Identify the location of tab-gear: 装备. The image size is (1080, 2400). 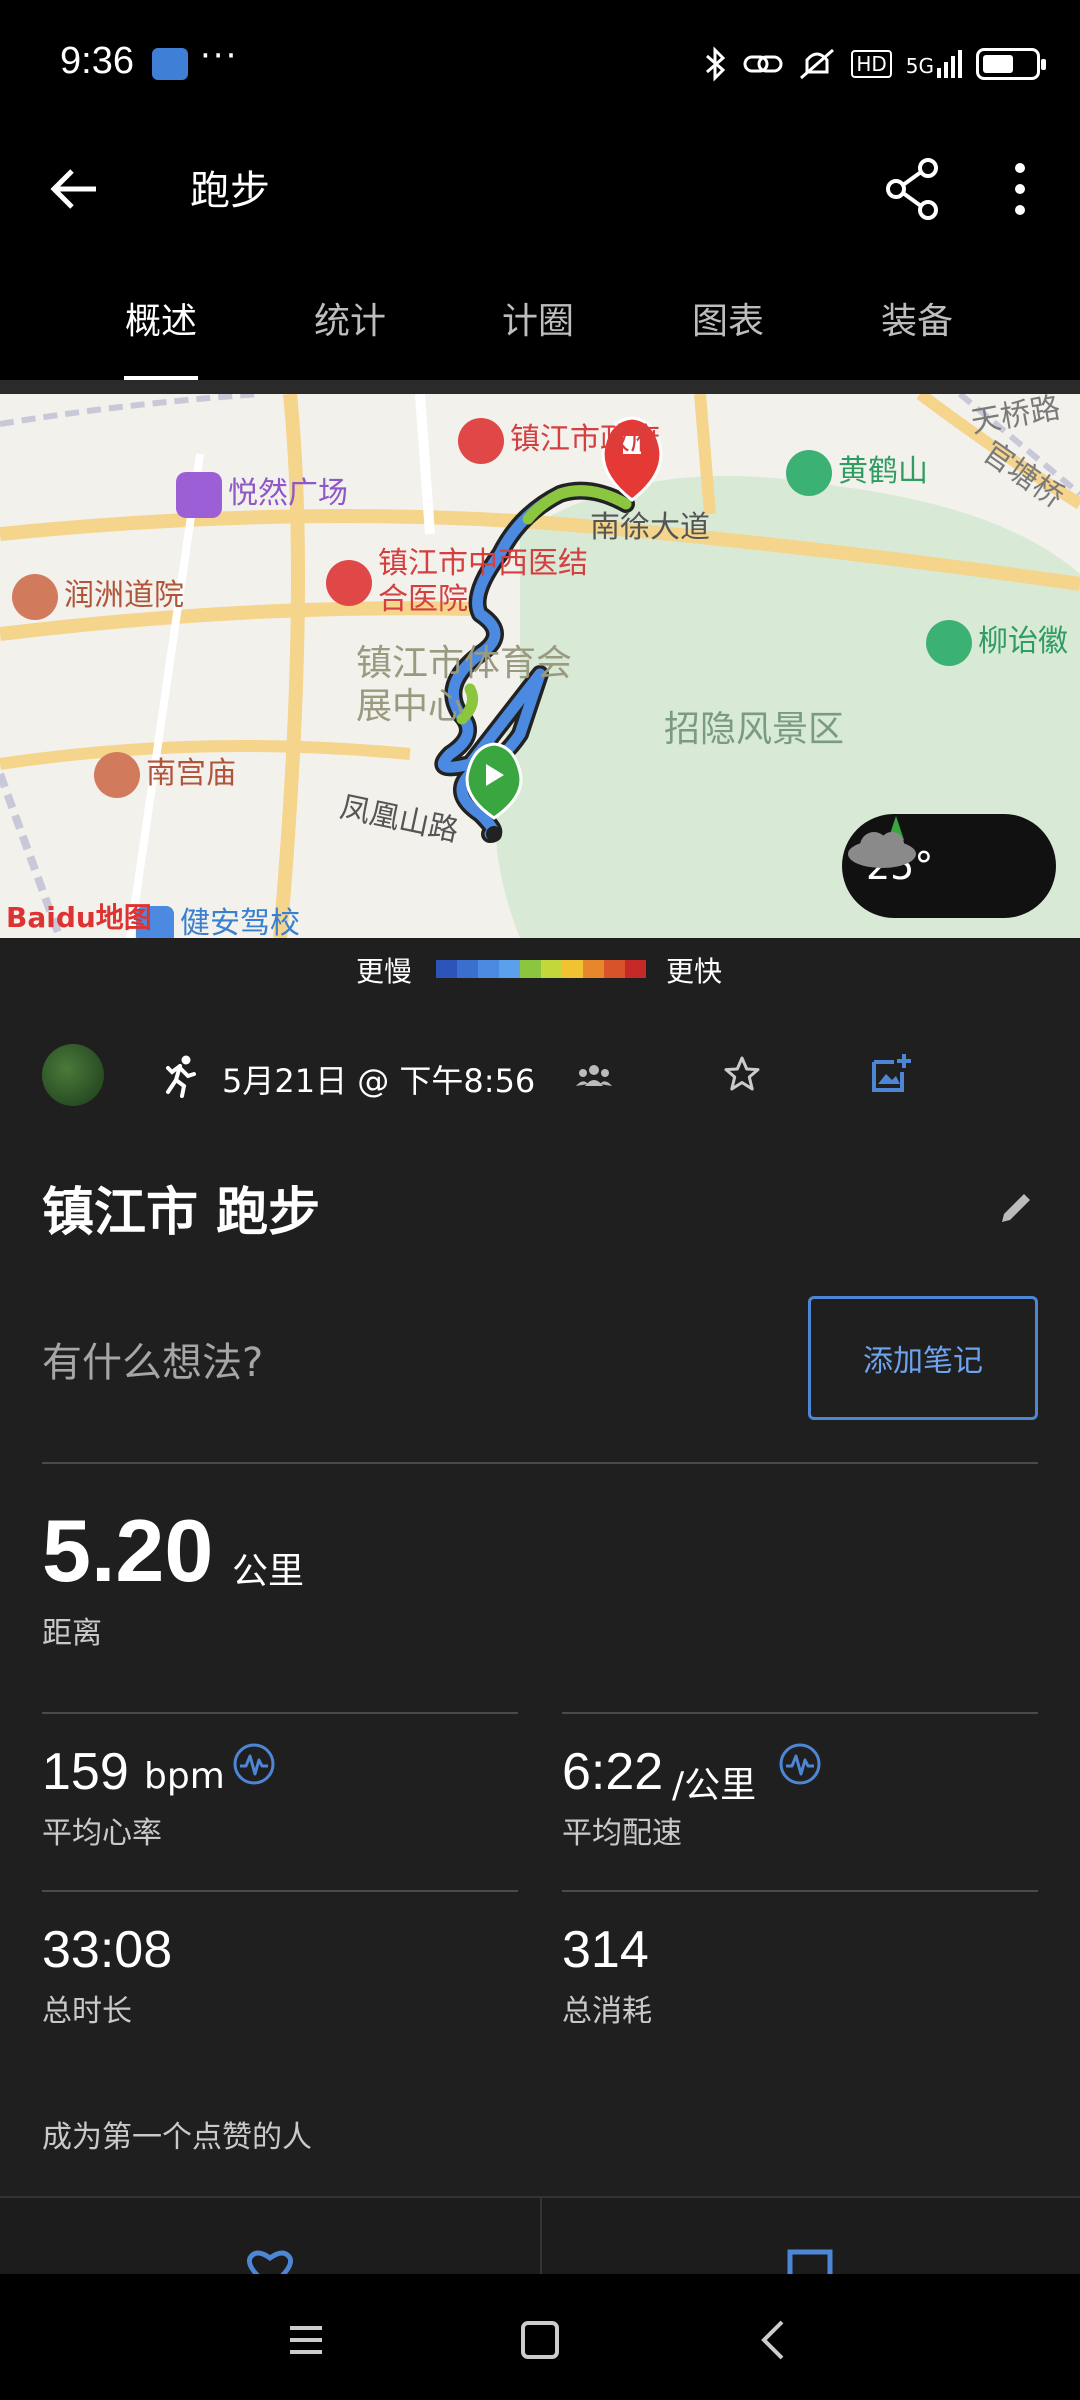
(917, 318).